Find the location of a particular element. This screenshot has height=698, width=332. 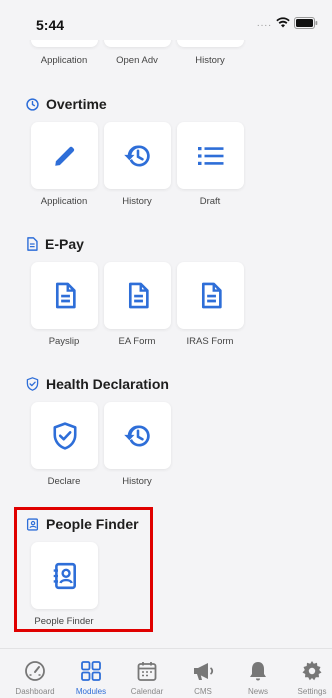

wifi-icon is located at coordinates (283, 22).